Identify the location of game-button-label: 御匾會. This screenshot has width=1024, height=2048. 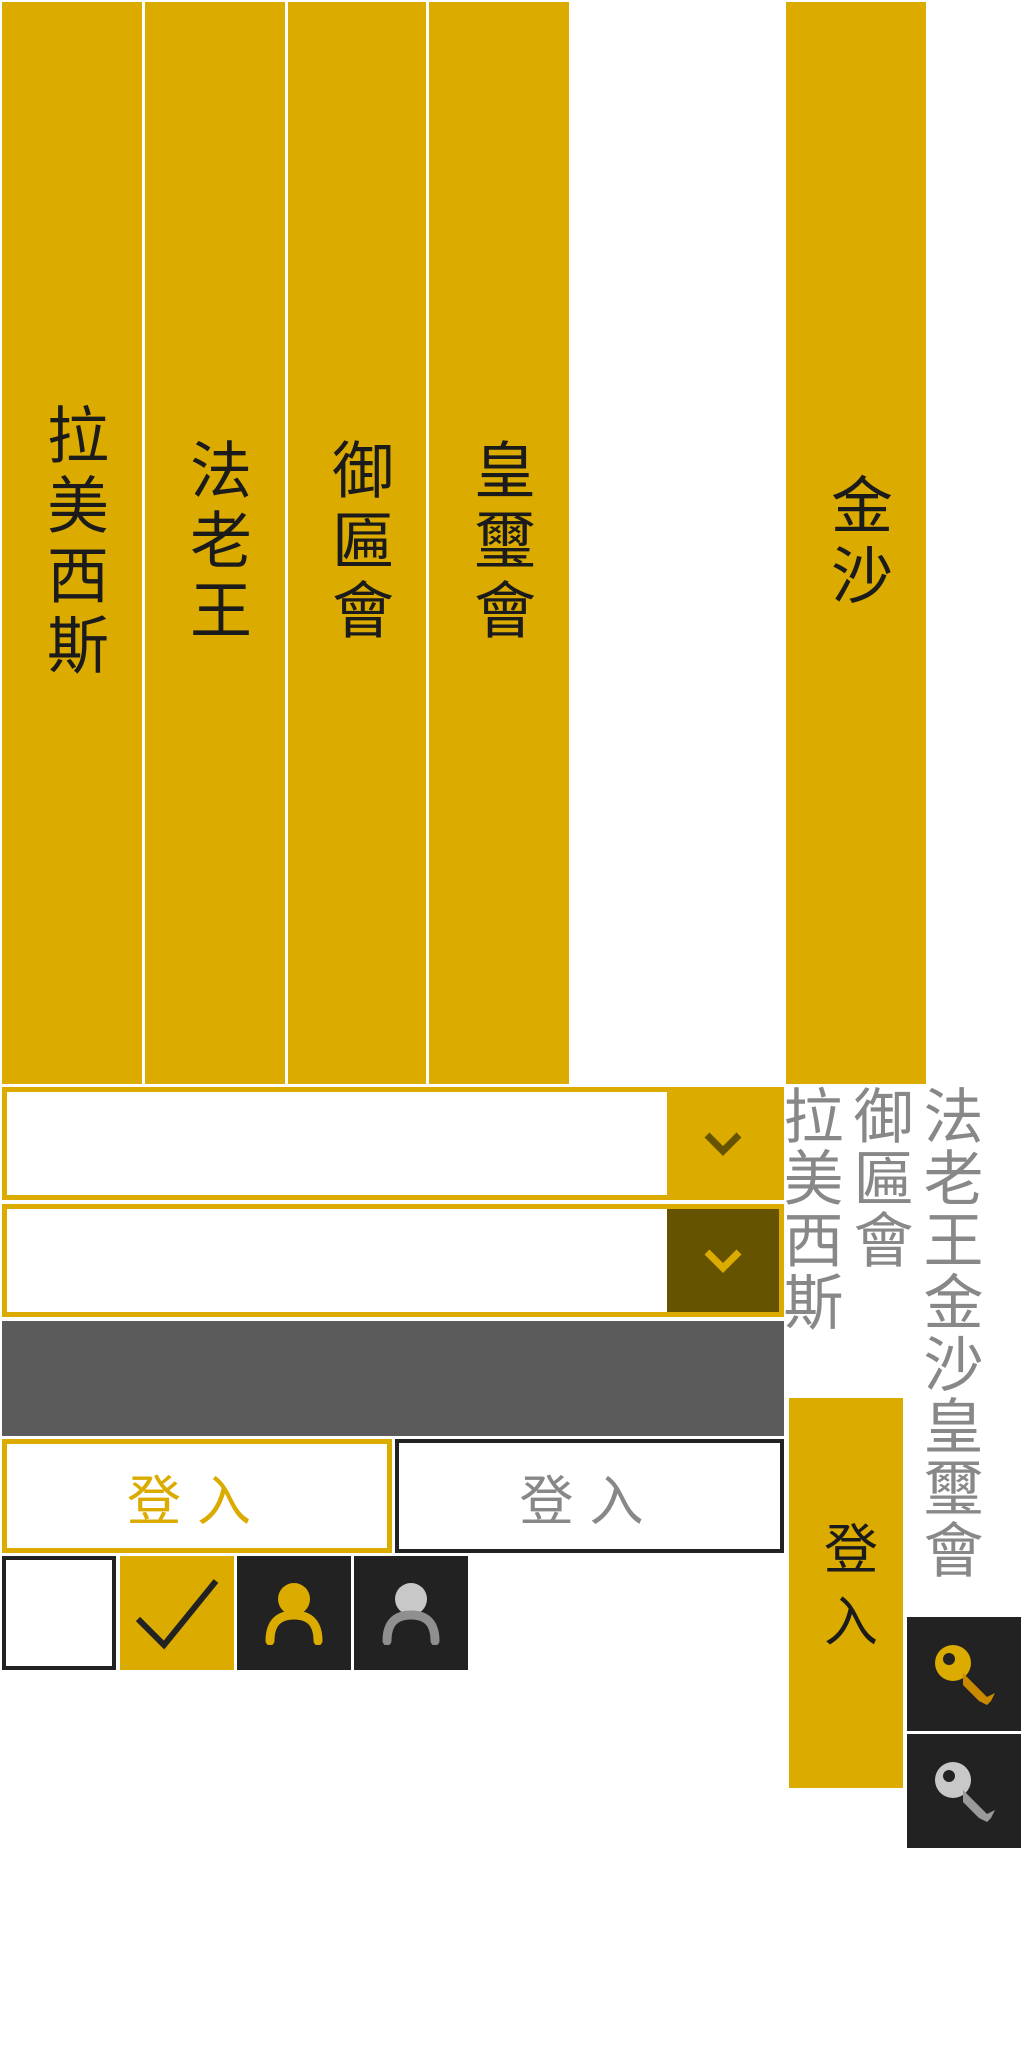
(357, 543).